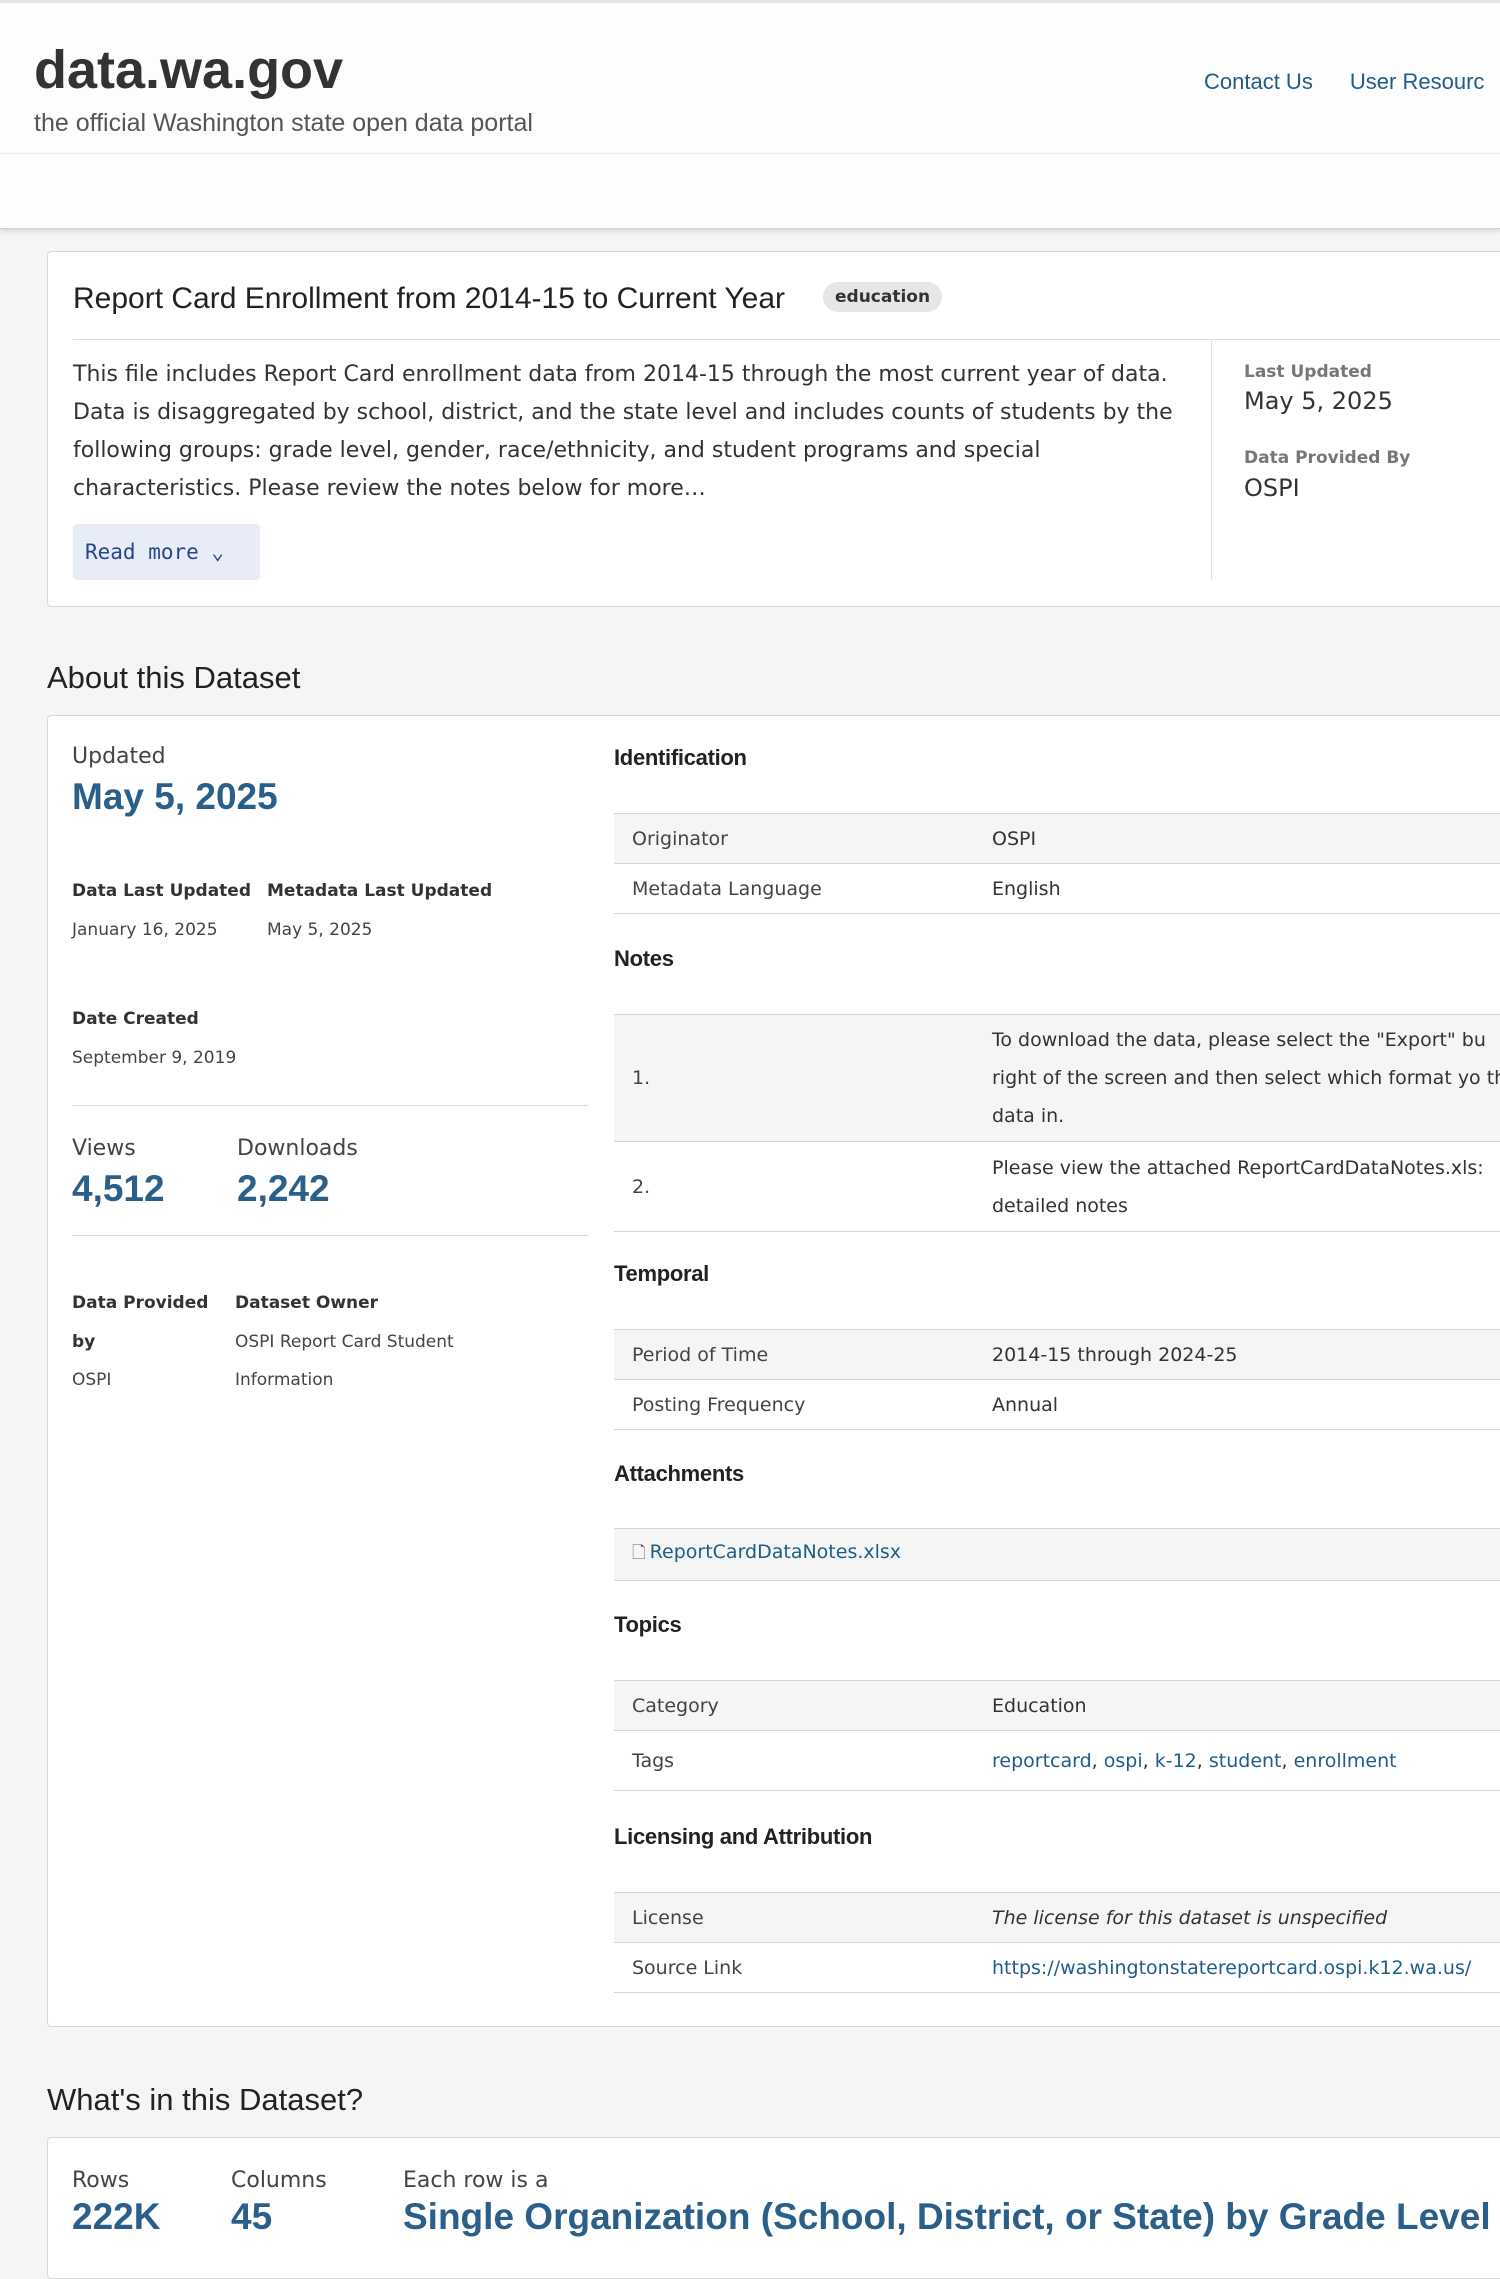 The image size is (1500, 2279). I want to click on updated-label: Updated, so click(119, 756).